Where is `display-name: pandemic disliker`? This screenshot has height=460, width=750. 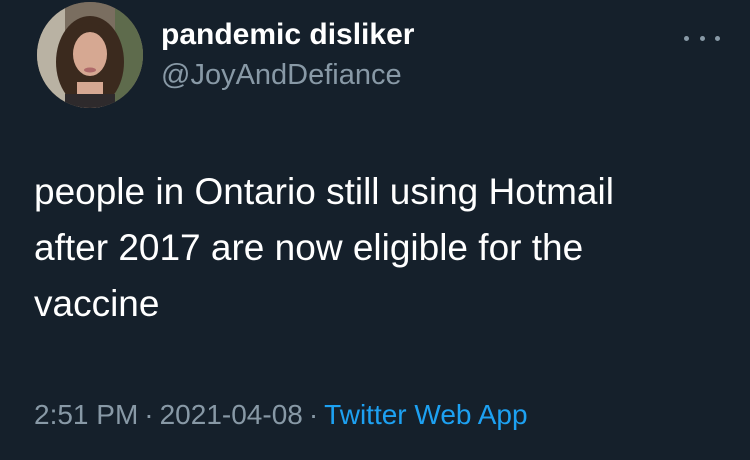 display-name: pandemic disliker is located at coordinates (287, 35).